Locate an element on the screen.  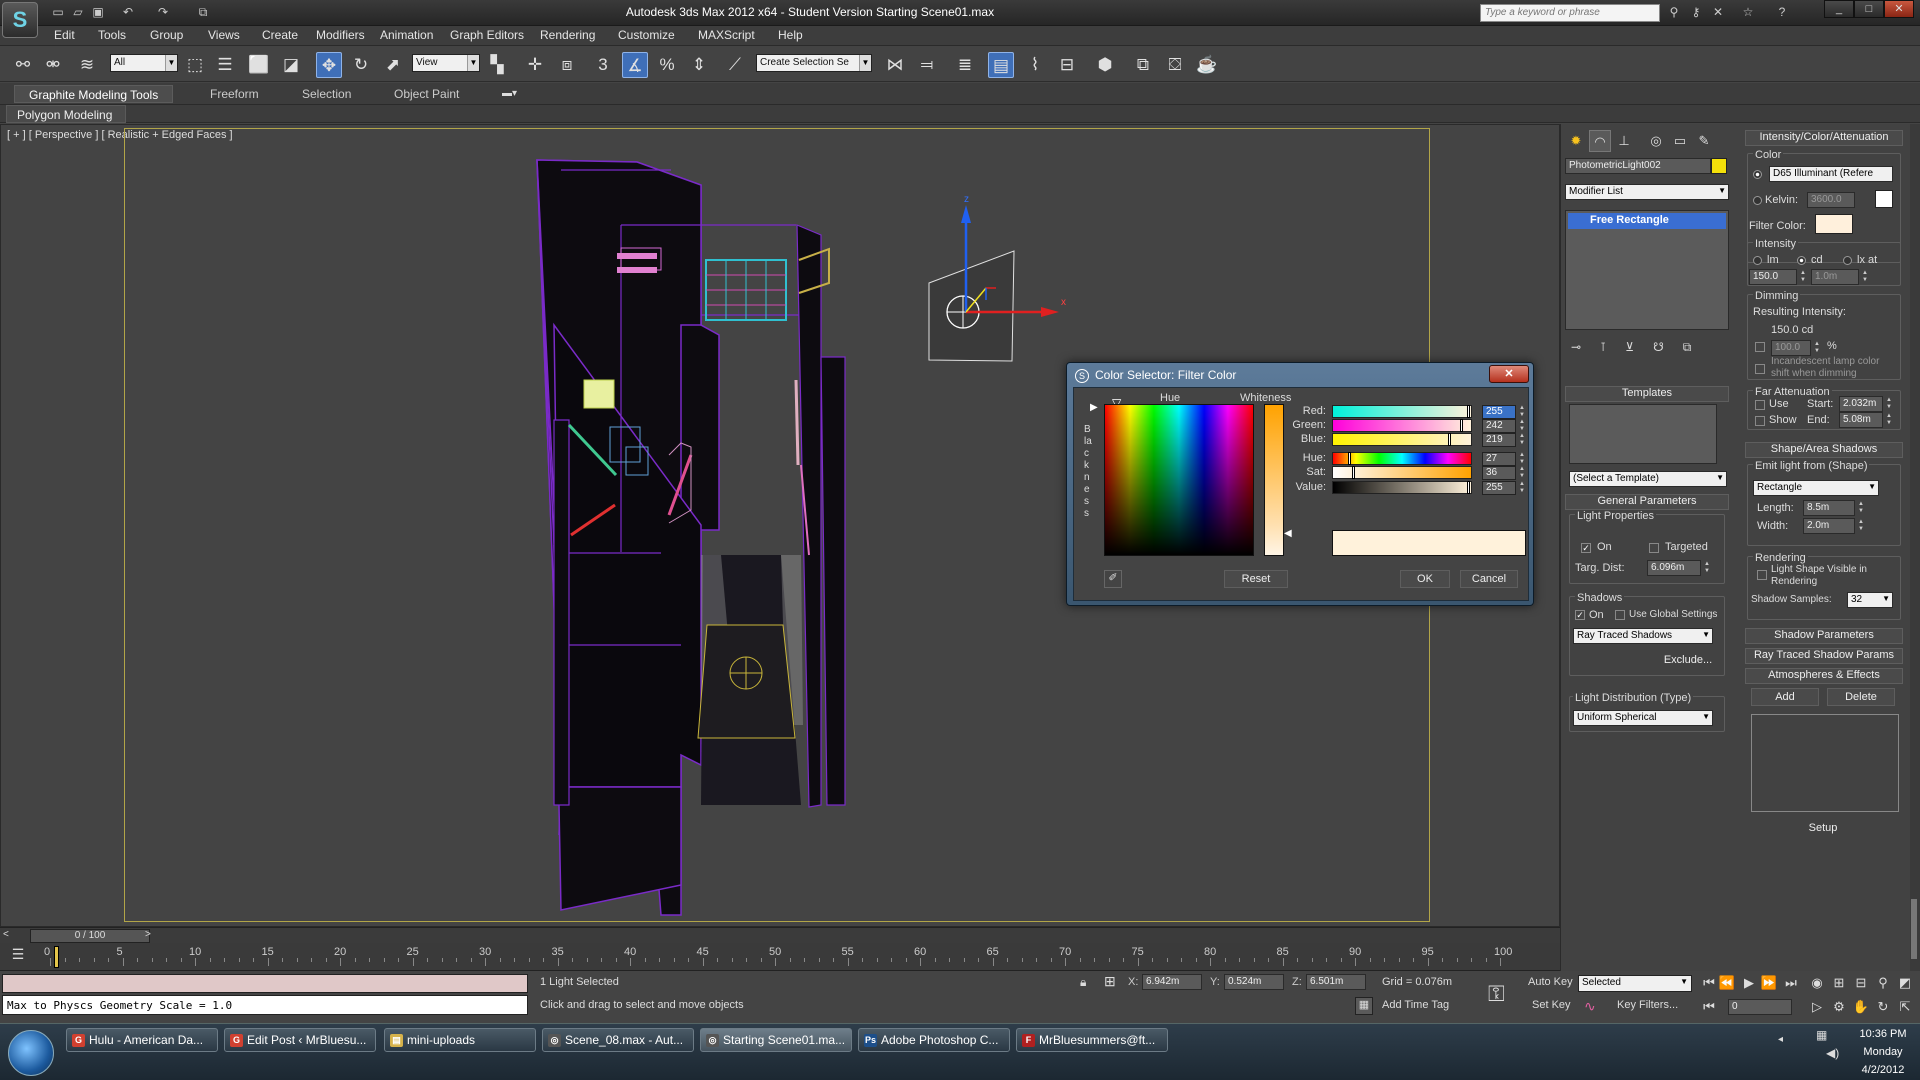
maximize-viewport-icon: ⇱ is located at coordinates (1905, 1008).